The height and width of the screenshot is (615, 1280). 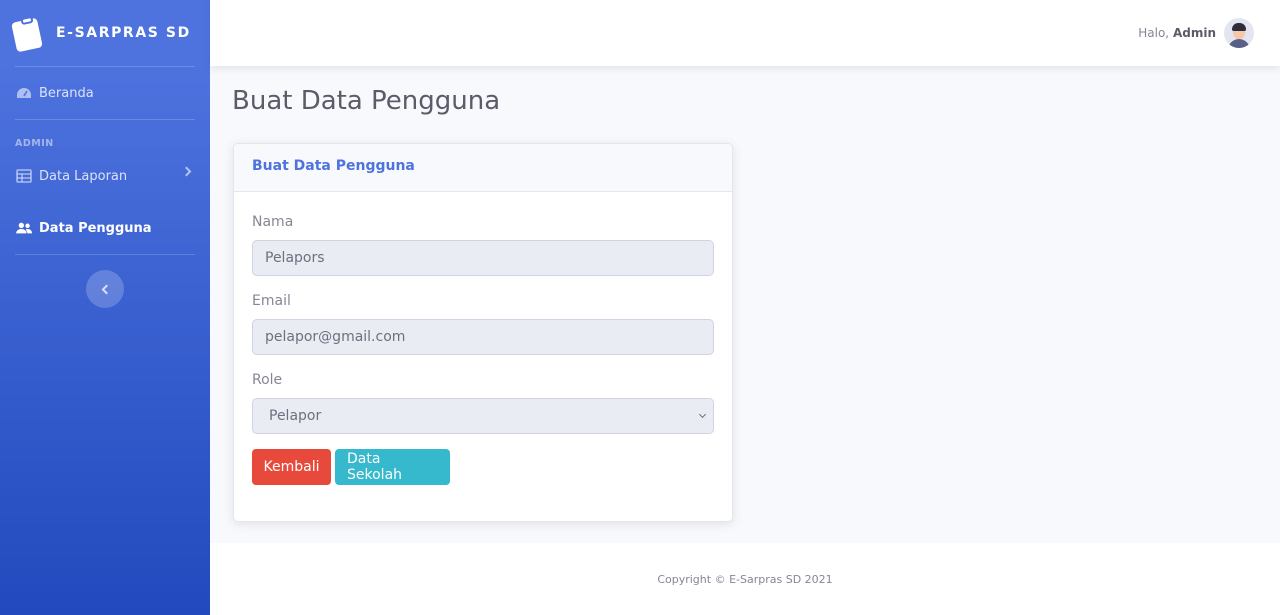 What do you see at coordinates (273, 222) in the screenshot?
I see `name-label: Nama` at bounding box center [273, 222].